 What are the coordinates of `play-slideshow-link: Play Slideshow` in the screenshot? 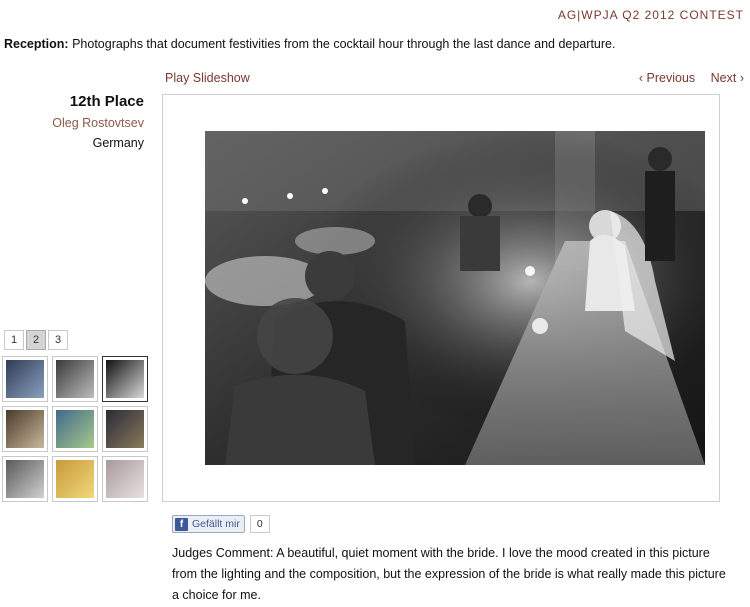 It's located at (207, 78).